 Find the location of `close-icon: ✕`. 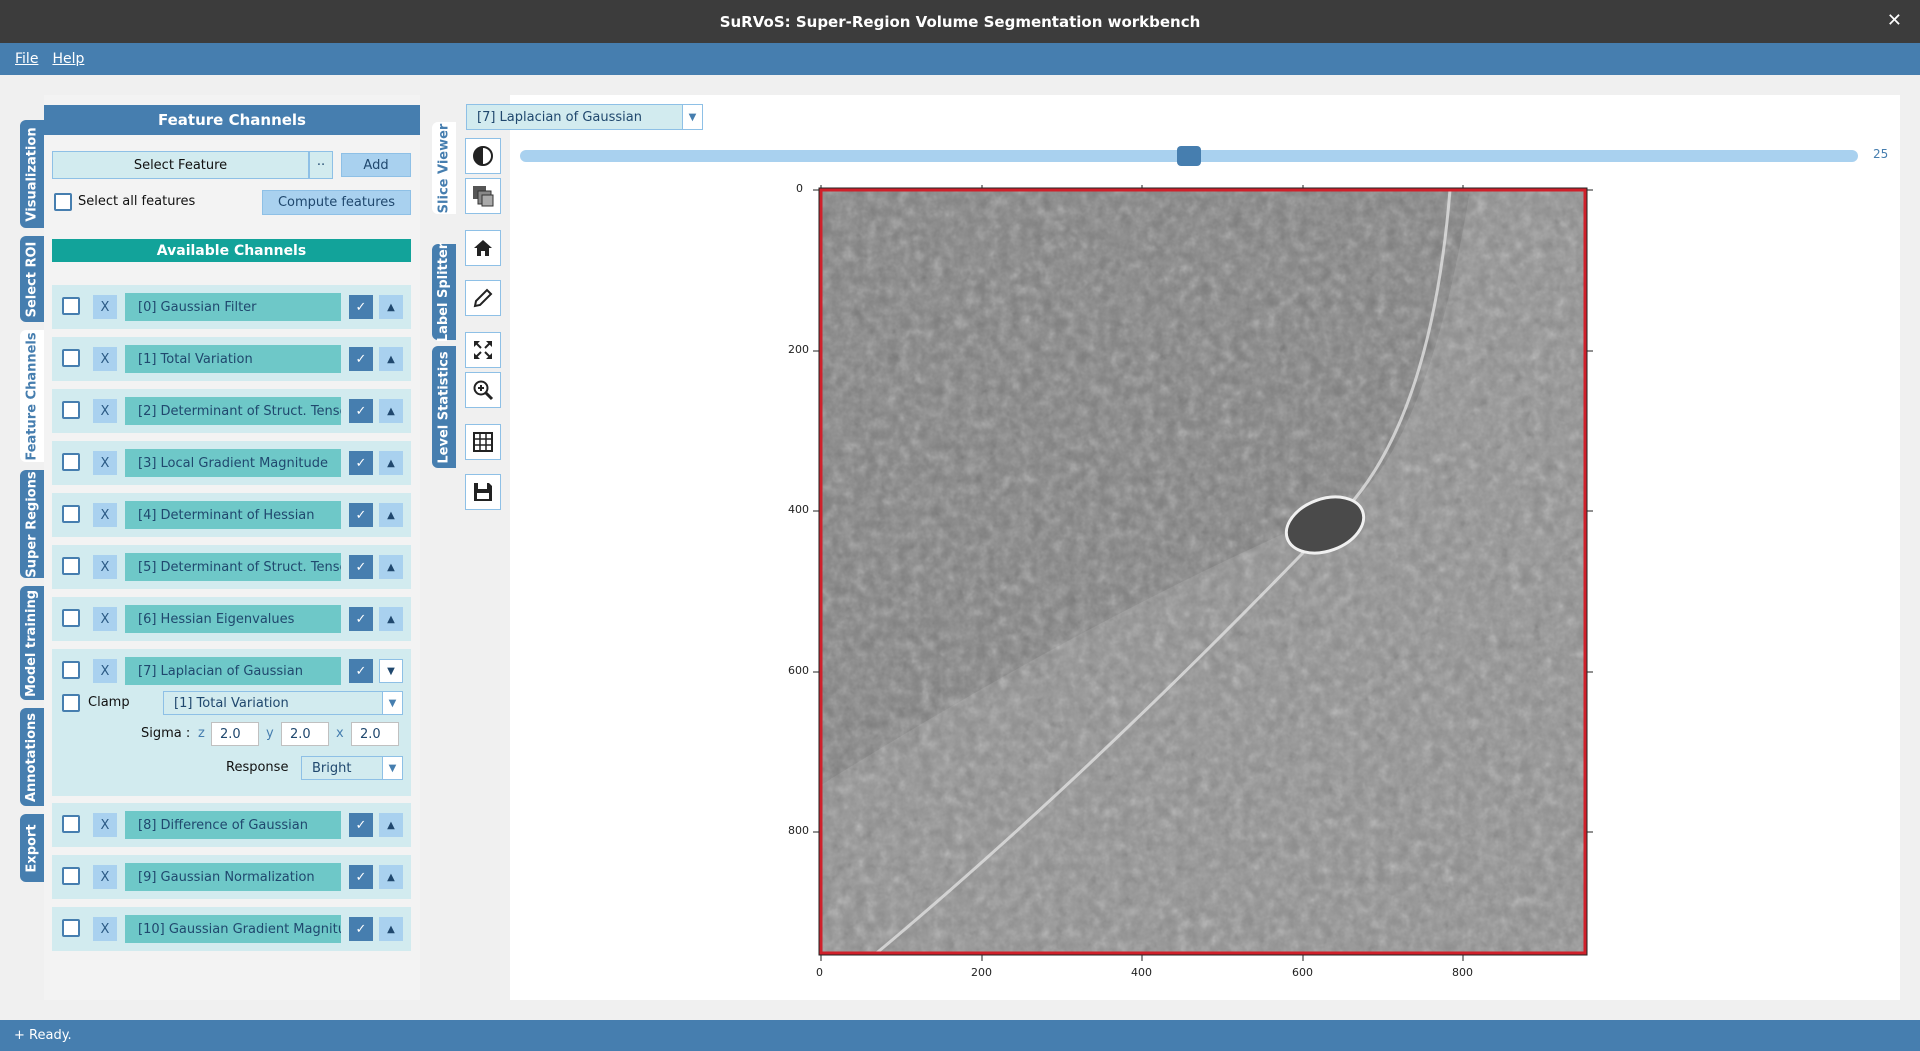

close-icon: ✕ is located at coordinates (1894, 20).